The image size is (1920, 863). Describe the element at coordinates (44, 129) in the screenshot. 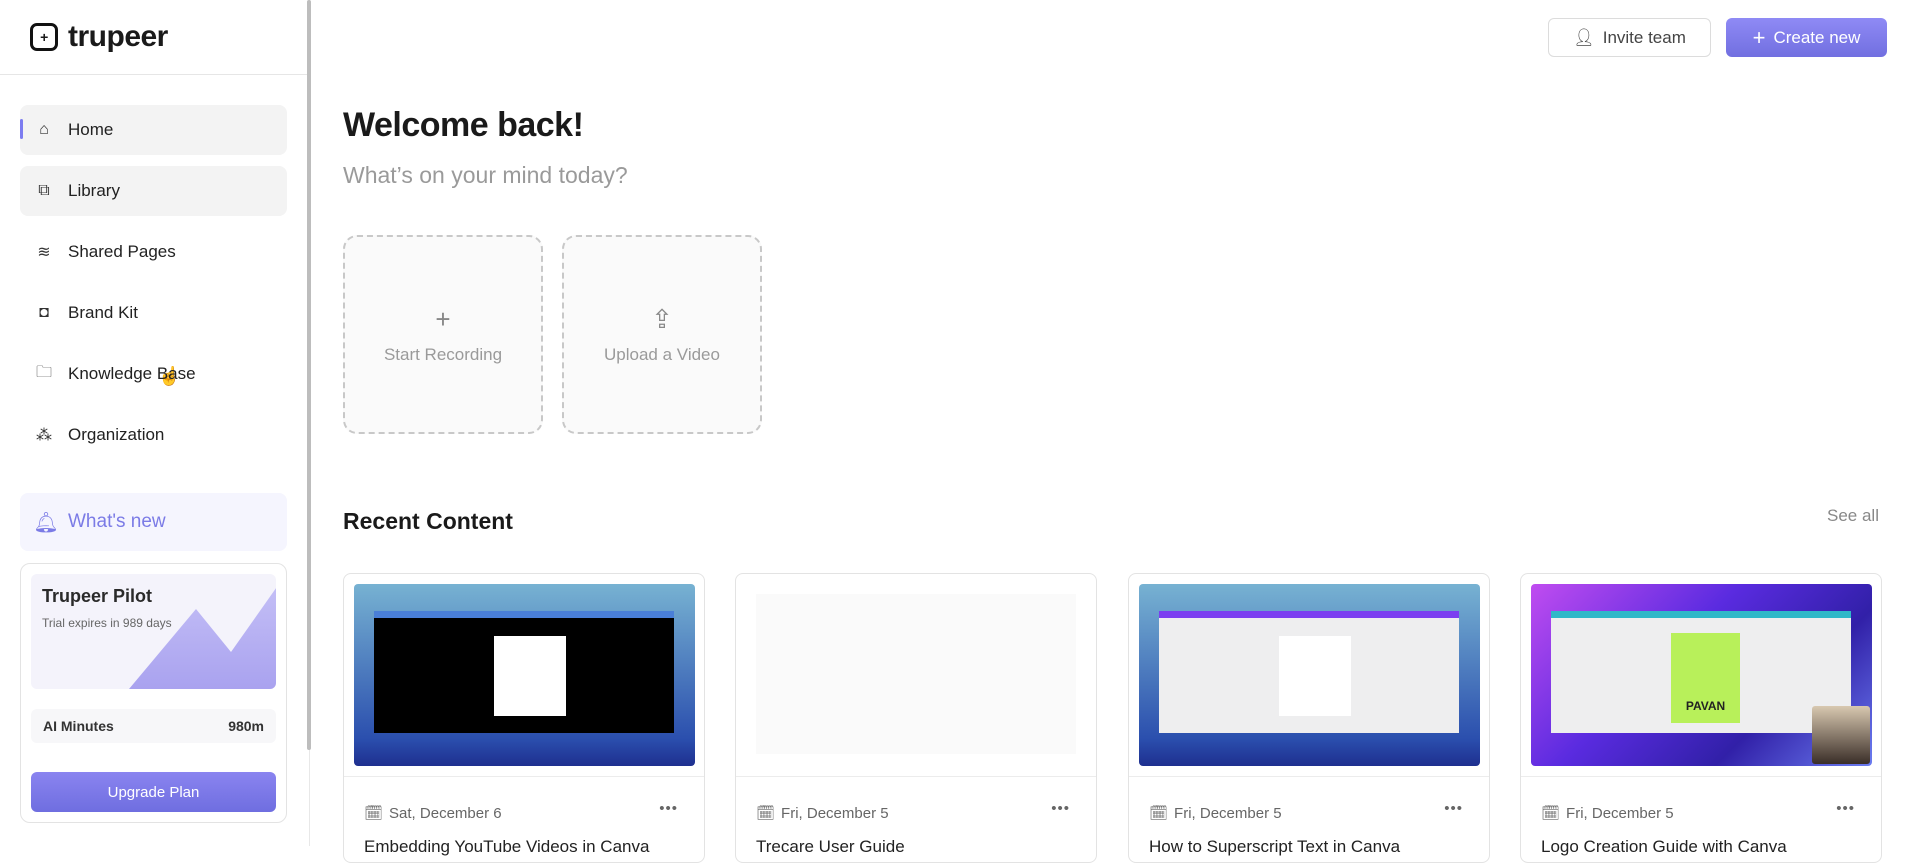

I see `home-icon: ⌂` at that location.